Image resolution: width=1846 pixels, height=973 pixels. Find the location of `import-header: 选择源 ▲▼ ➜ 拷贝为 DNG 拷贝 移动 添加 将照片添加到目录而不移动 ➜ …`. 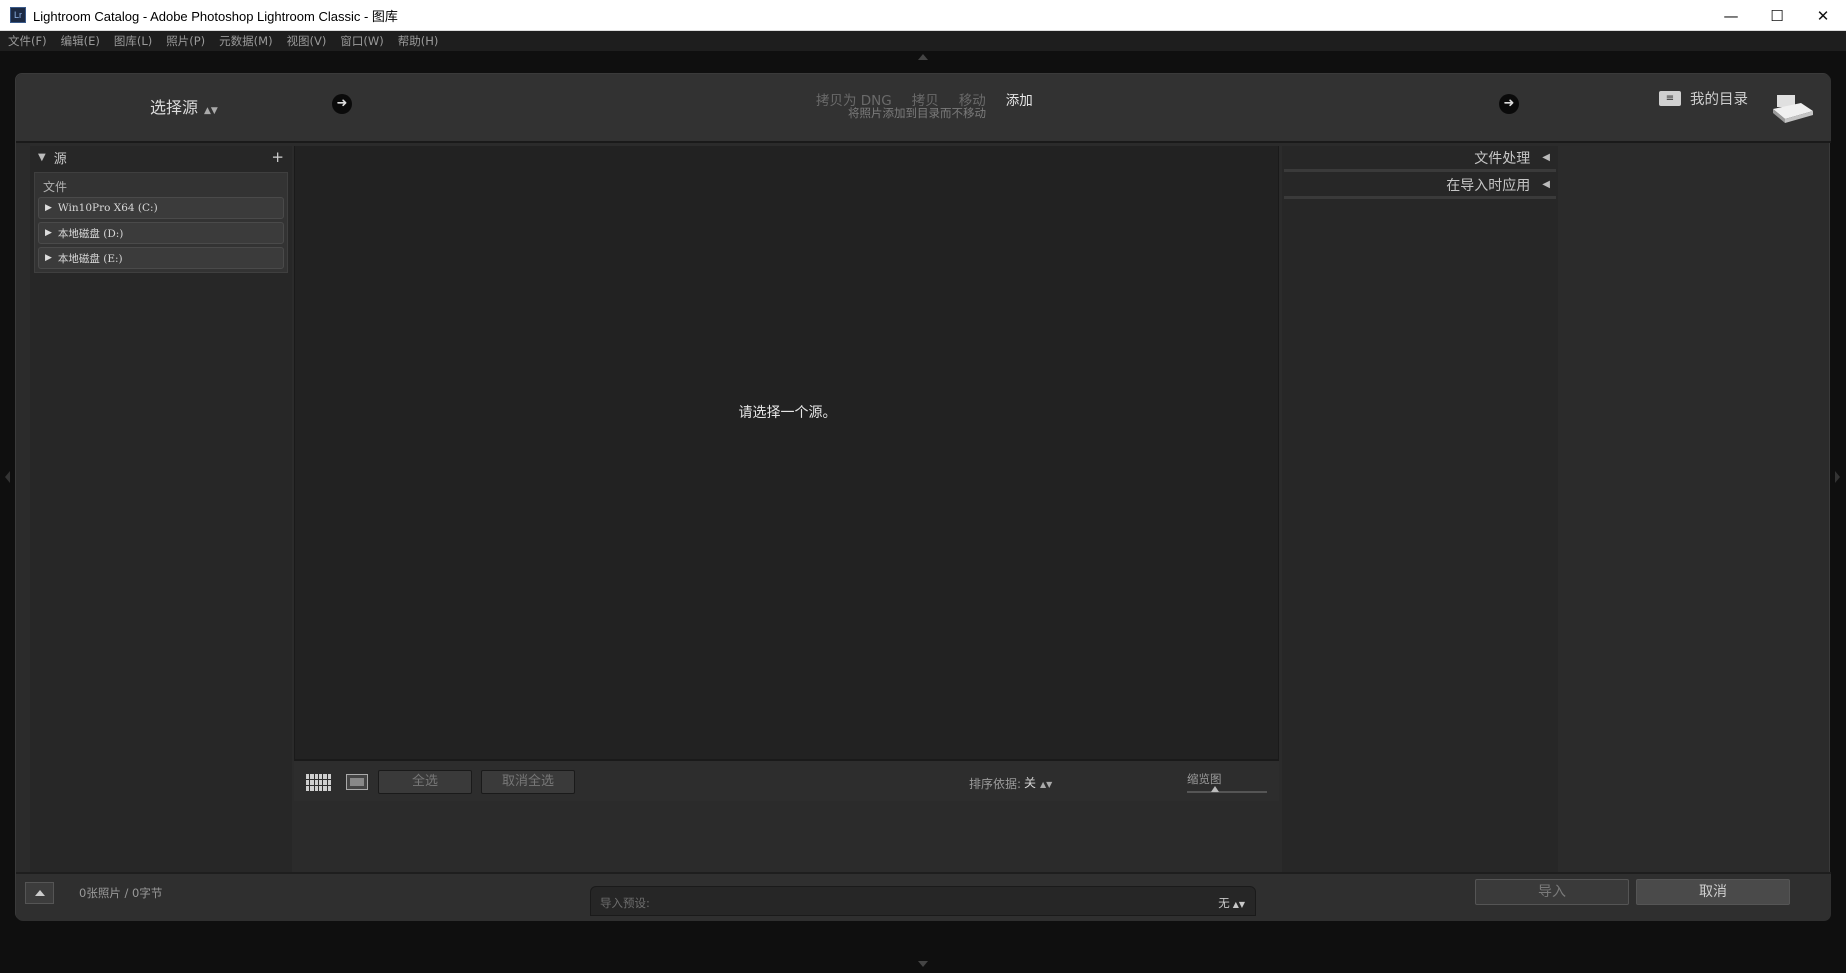

import-header: 选择源 ▲▼ ➜ 拷贝为 DNG 拷贝 移动 添加 将照片添加到目录而不移动 ➜ … is located at coordinates (923, 108).